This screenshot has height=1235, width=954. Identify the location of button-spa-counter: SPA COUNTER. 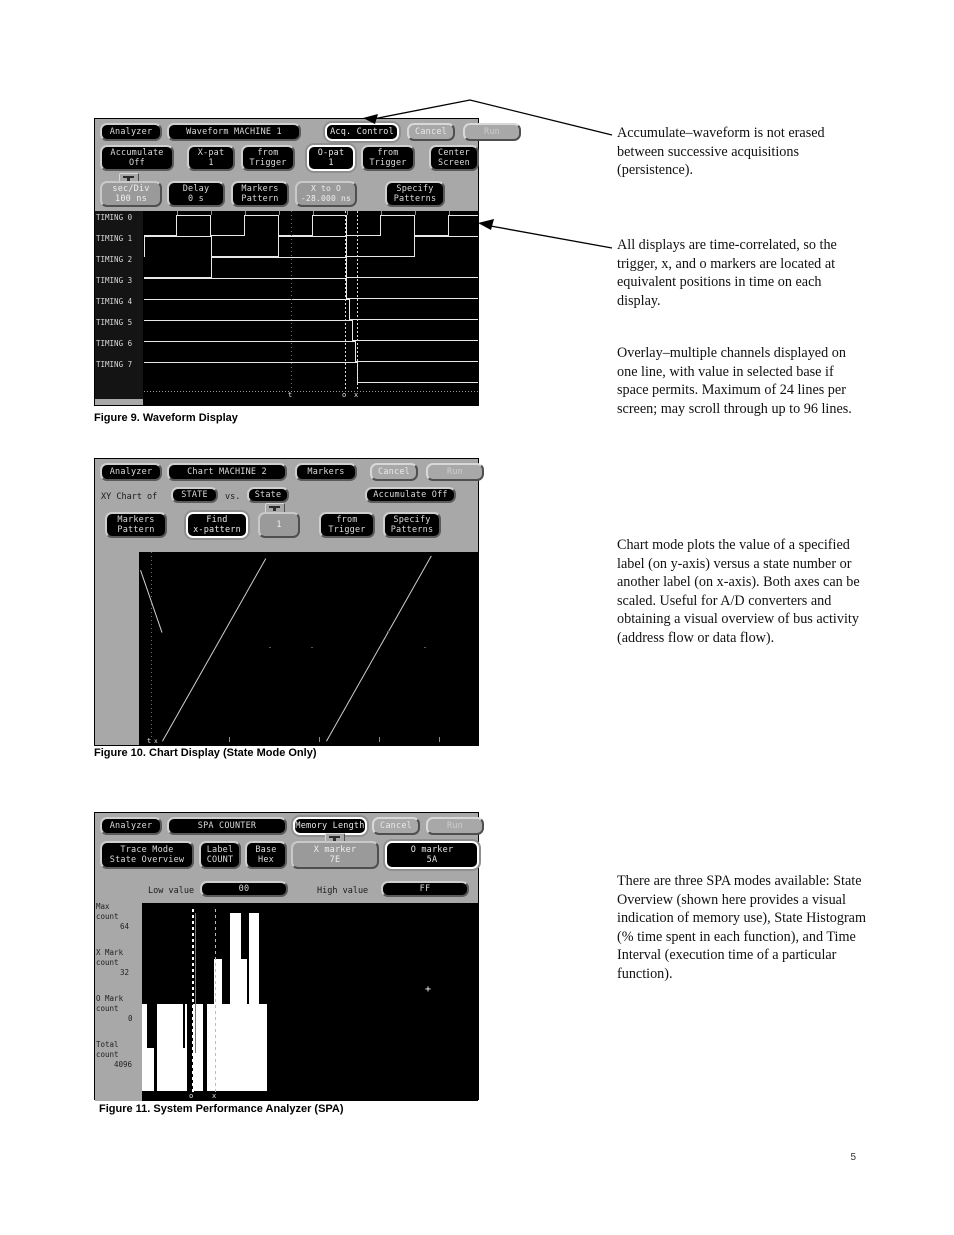
(227, 826).